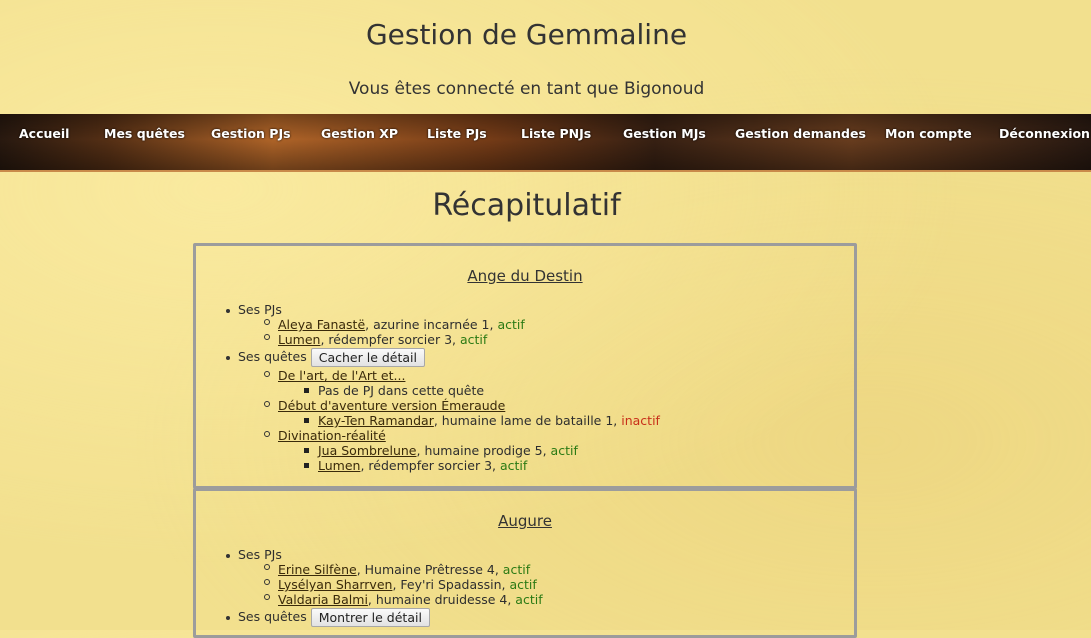 Image resolution: width=1091 pixels, height=638 pixels. What do you see at coordinates (317, 569) in the screenshot?
I see `pj-link: Erine Silfène` at bounding box center [317, 569].